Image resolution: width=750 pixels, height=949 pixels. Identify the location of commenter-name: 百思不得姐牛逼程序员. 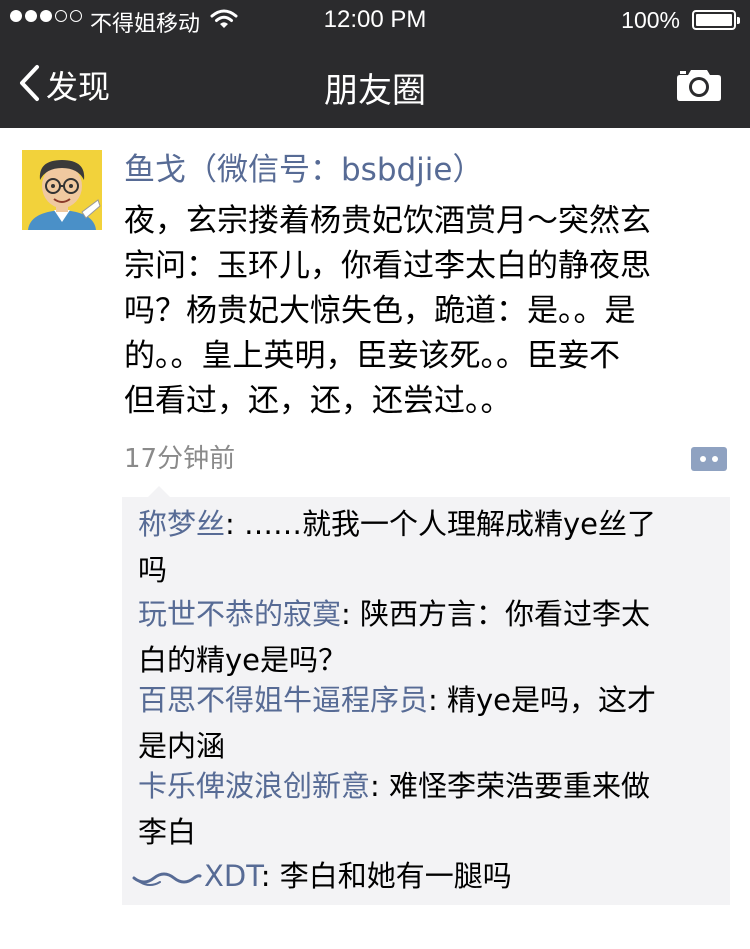
(283, 700).